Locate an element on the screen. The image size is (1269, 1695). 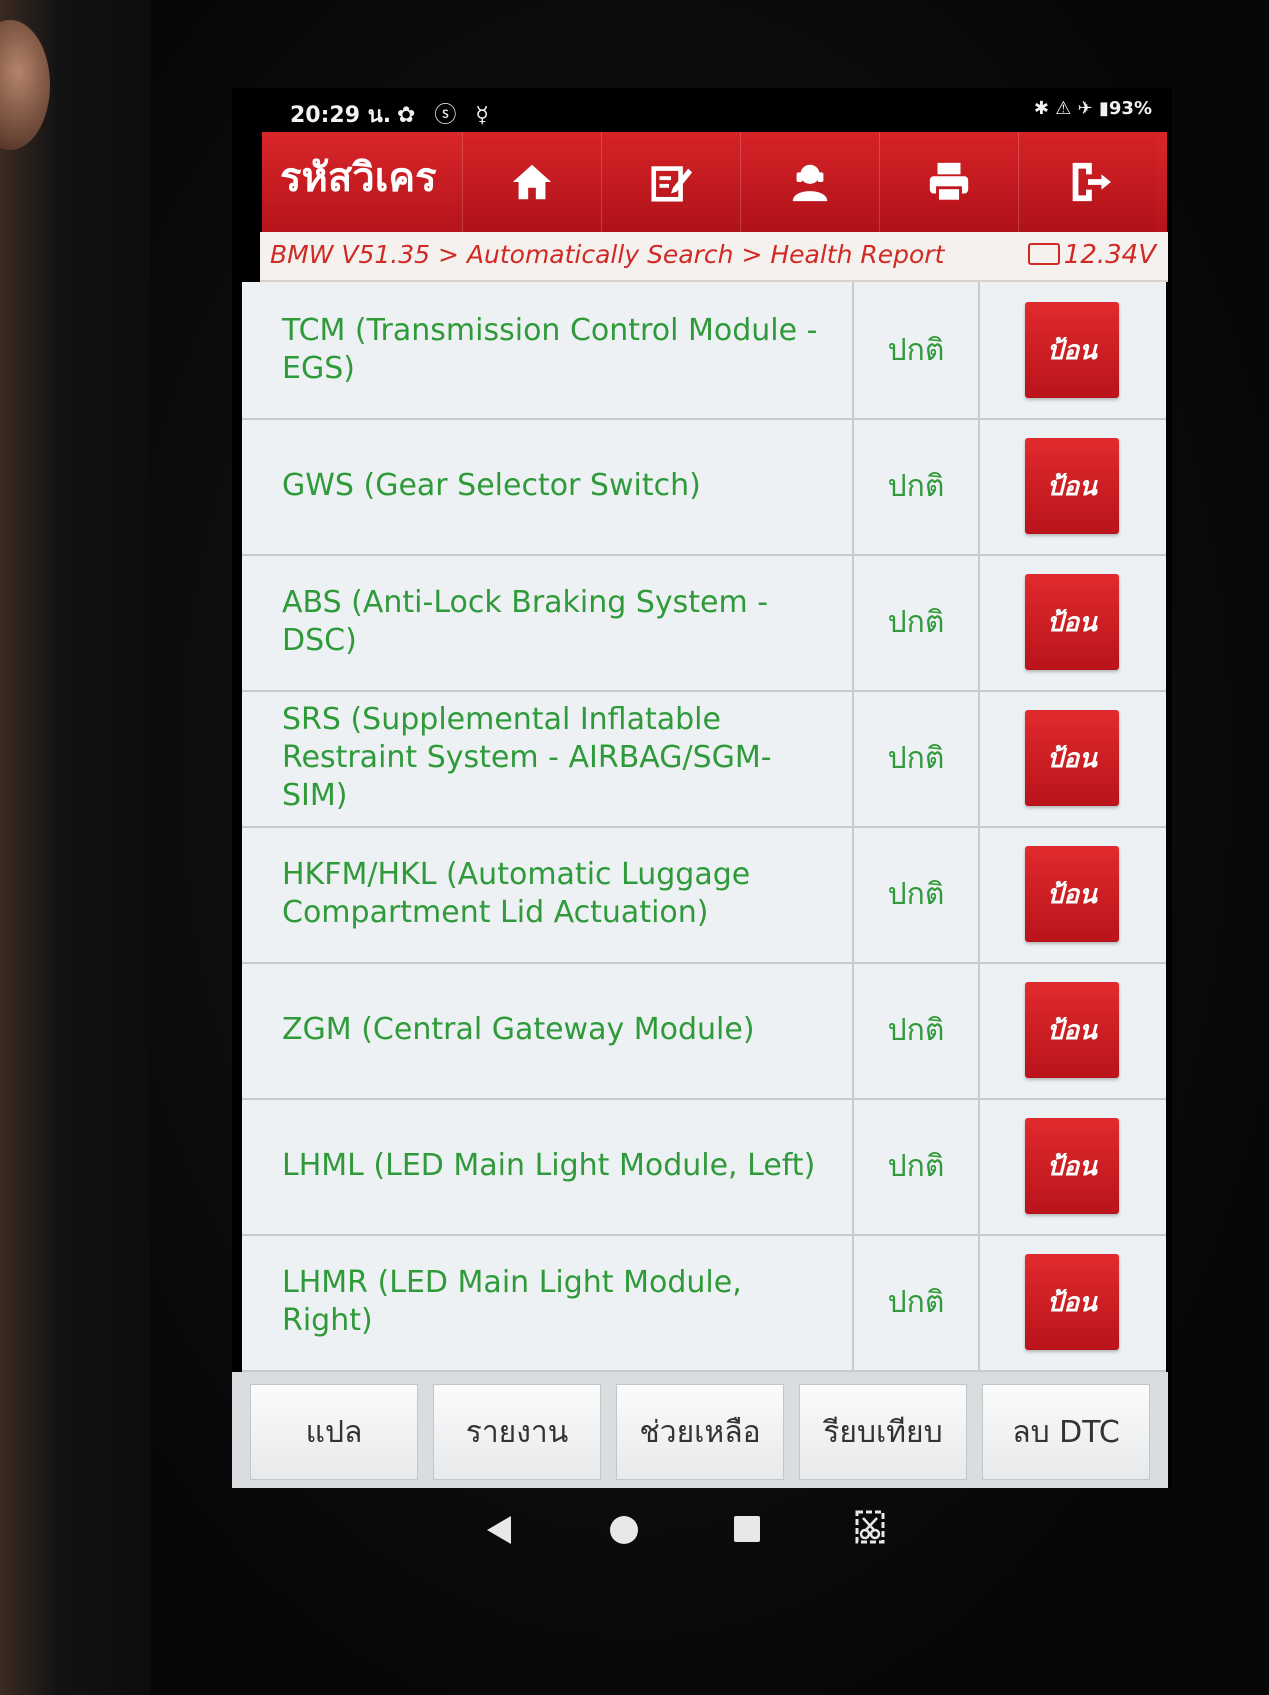
help-button: ช่วยเหลือ is located at coordinates (700, 1432).